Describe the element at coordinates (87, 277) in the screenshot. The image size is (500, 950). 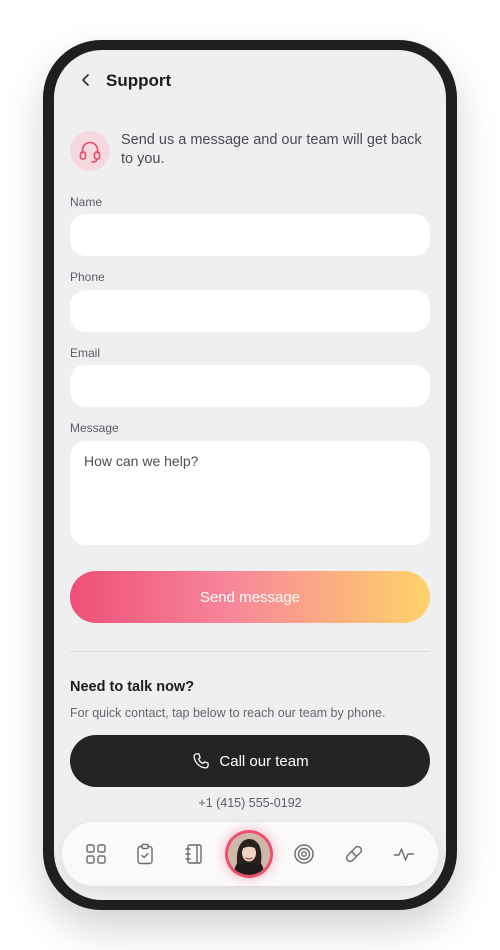
I see `phone-label: Phone` at that location.